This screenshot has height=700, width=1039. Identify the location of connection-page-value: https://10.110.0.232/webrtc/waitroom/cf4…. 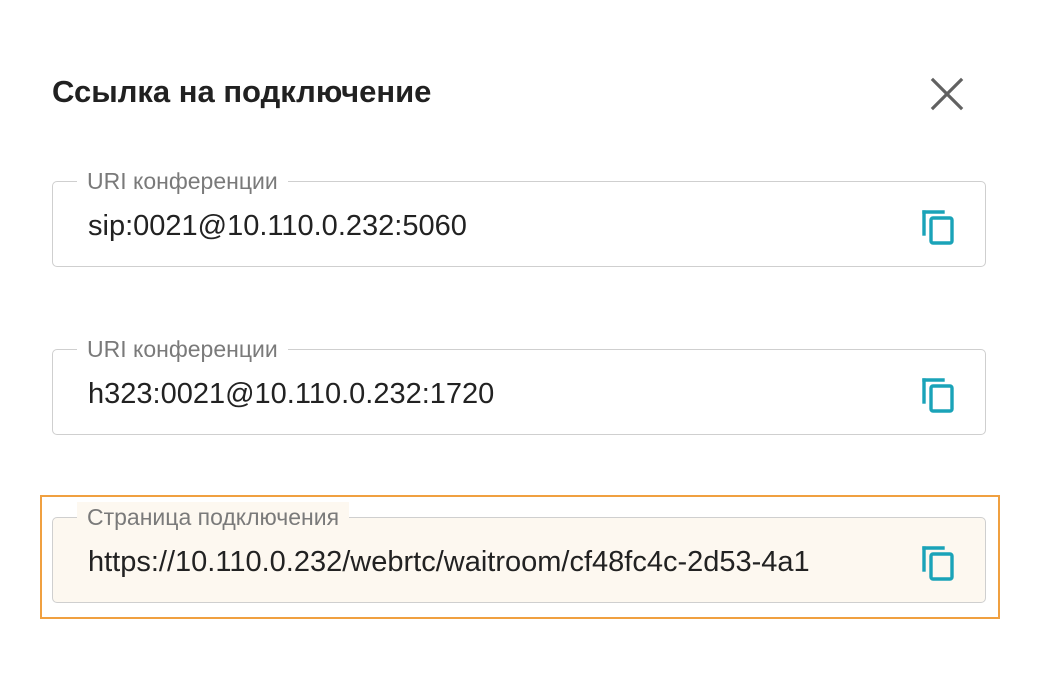
(495, 562).